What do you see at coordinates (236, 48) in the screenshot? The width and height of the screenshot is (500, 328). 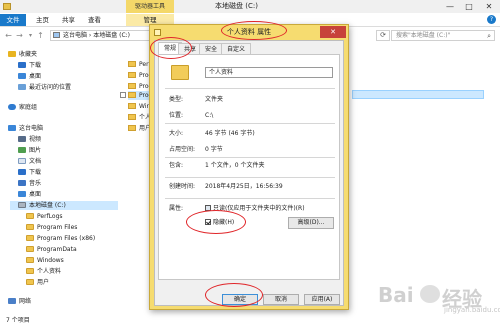 I see `tab-customize: 自定义` at bounding box center [236, 48].